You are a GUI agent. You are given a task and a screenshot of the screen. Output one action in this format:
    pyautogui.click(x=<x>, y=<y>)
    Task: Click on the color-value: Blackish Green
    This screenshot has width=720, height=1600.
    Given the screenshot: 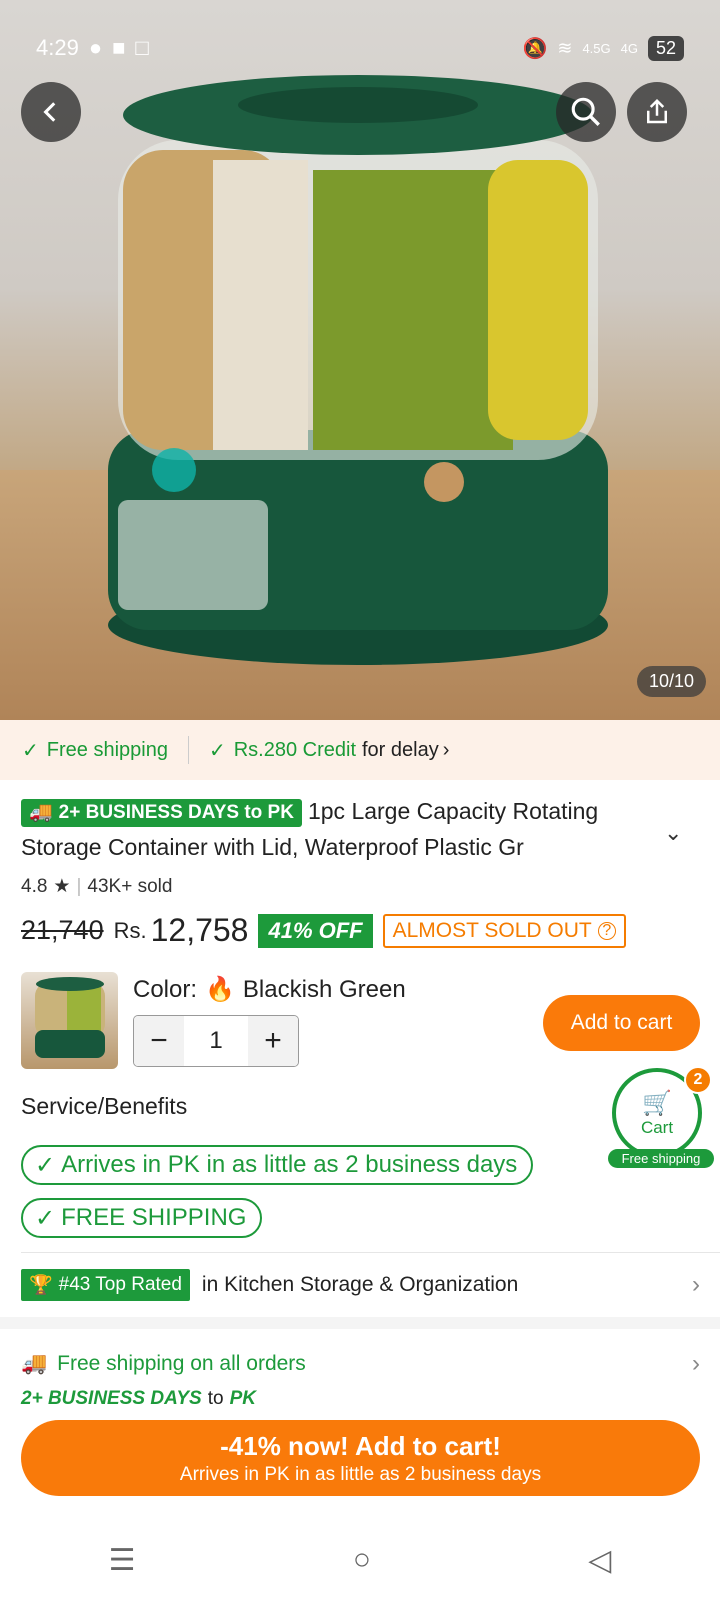 What is the action you would take?
    pyautogui.click(x=324, y=989)
    